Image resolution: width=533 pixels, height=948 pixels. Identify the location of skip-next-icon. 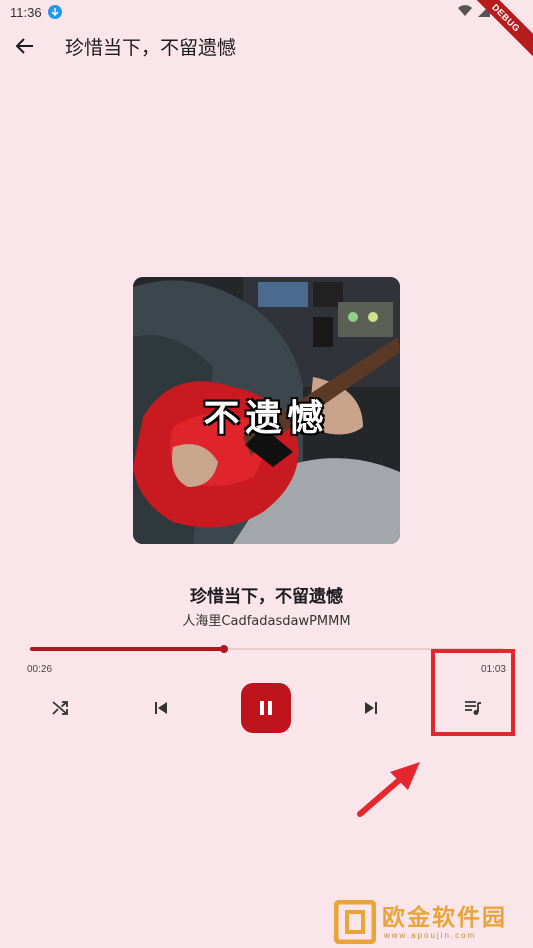
(371, 708).